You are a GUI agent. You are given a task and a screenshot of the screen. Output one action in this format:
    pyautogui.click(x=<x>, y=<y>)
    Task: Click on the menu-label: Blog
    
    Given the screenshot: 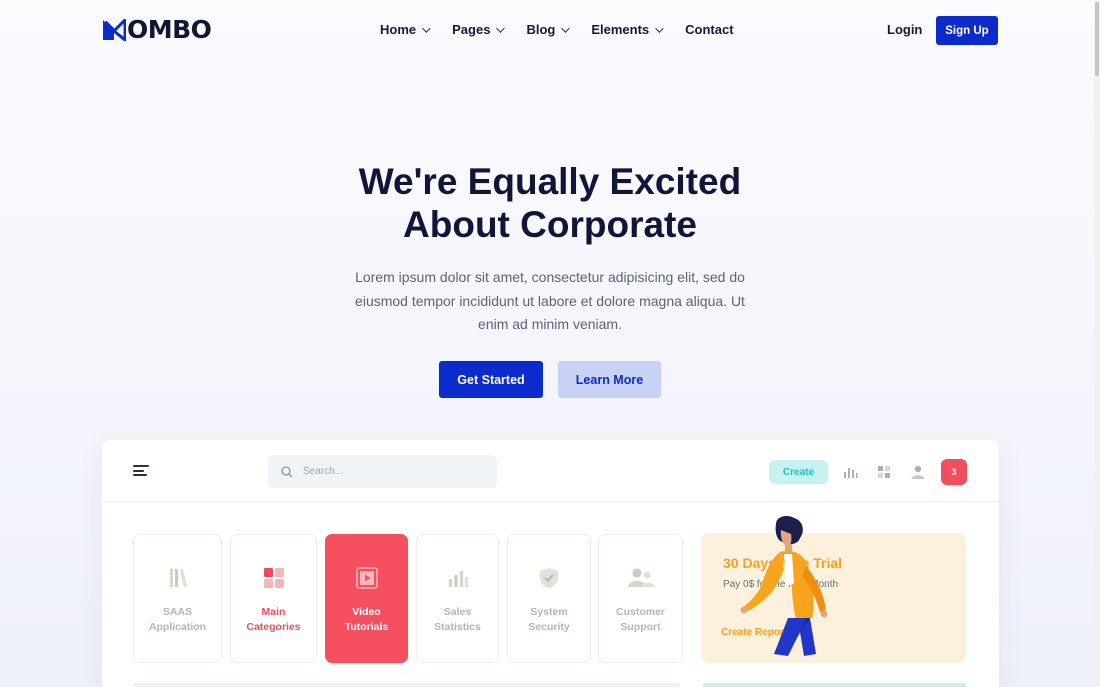 What is the action you would take?
    pyautogui.click(x=541, y=29)
    